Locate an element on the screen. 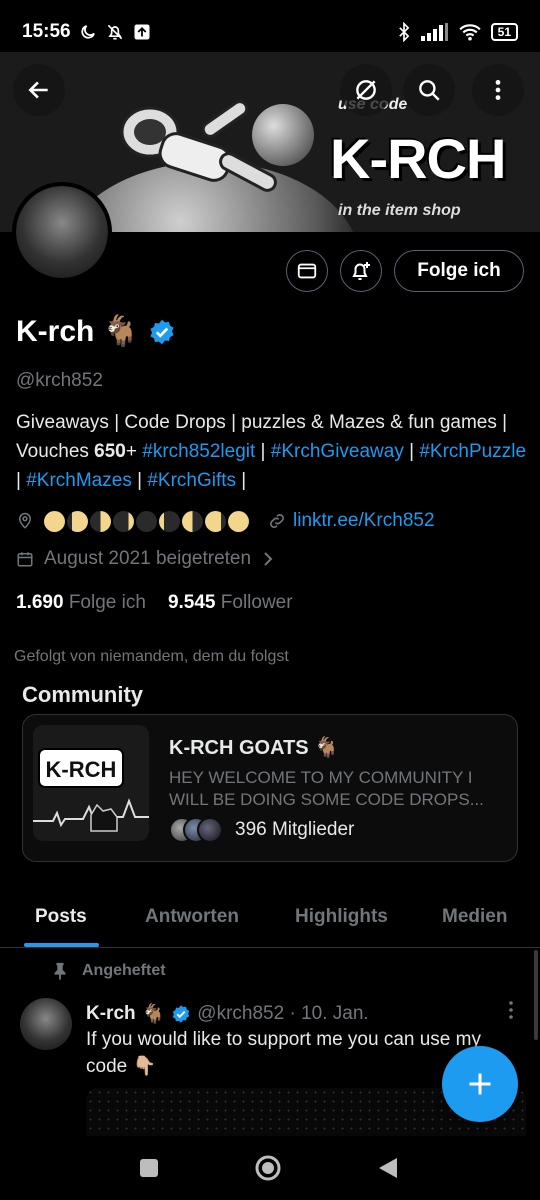 This screenshot has height=1200, width=540. post-more-button is located at coordinates (511, 1013).